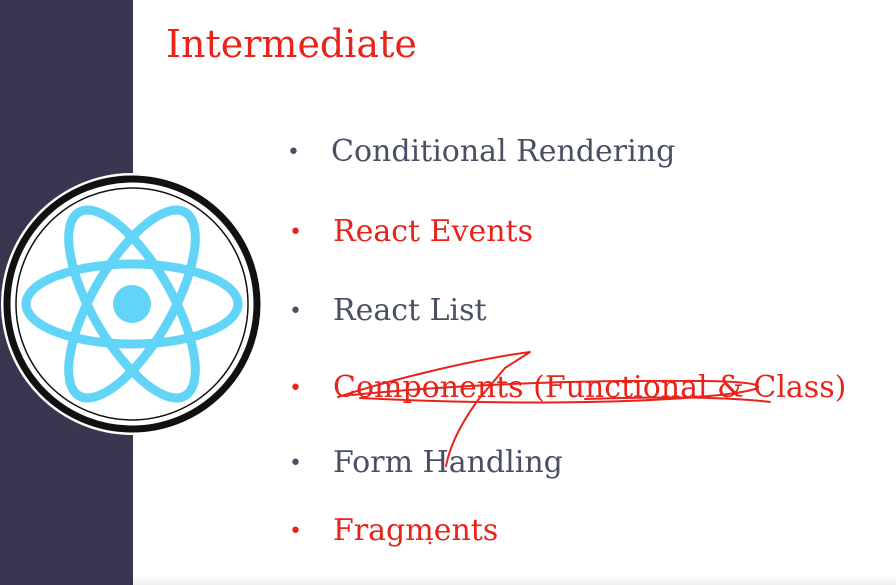  Describe the element at coordinates (433, 231) in the screenshot. I see `topic-react-events: React Events` at that location.